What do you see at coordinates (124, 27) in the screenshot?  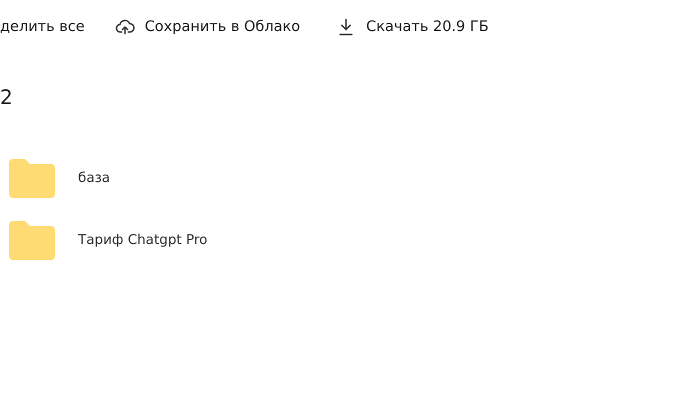 I see `cloud-upload-icon` at bounding box center [124, 27].